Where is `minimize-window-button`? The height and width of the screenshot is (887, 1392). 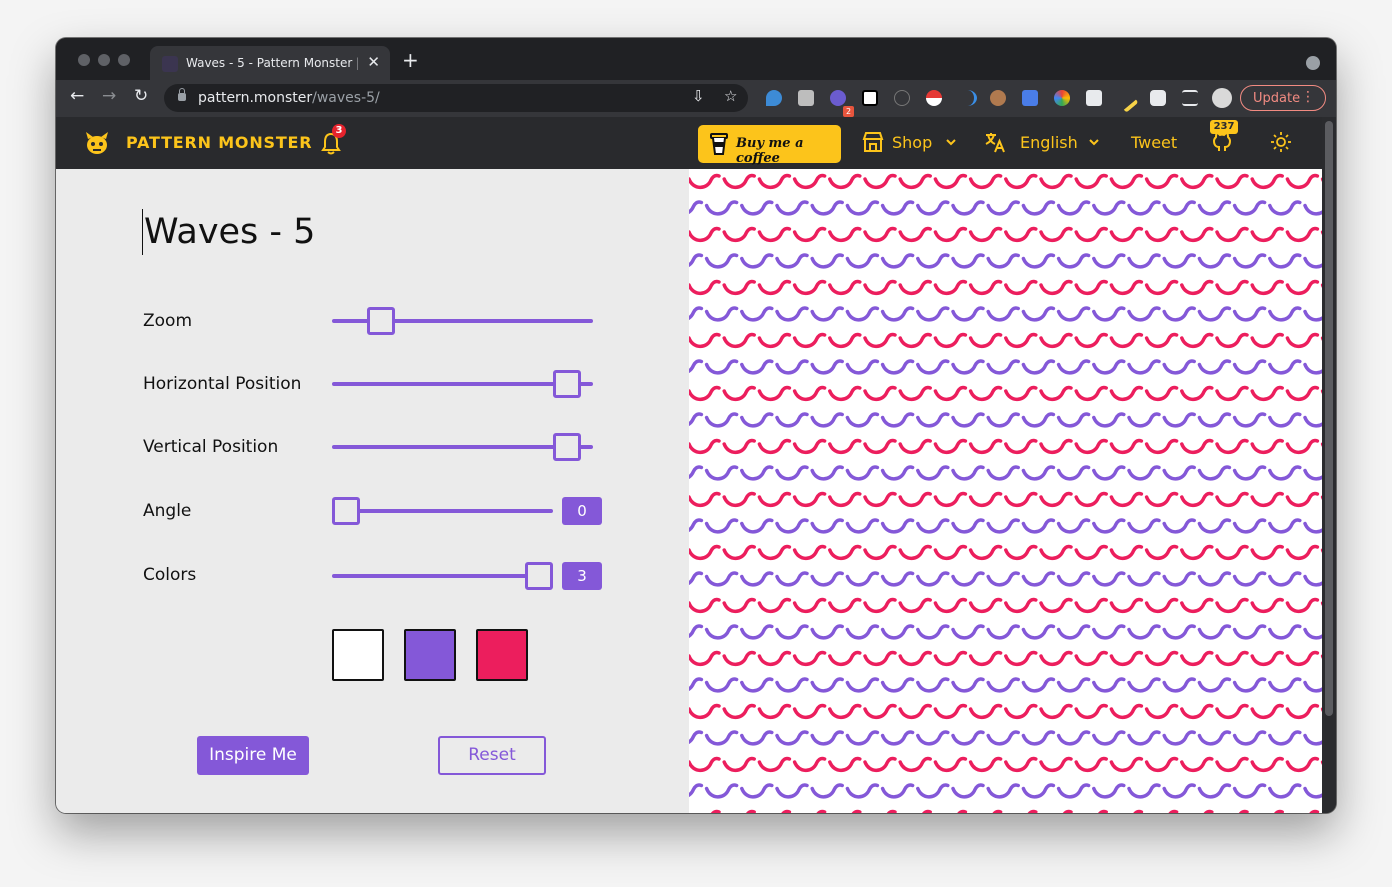 minimize-window-button is located at coordinates (104, 60).